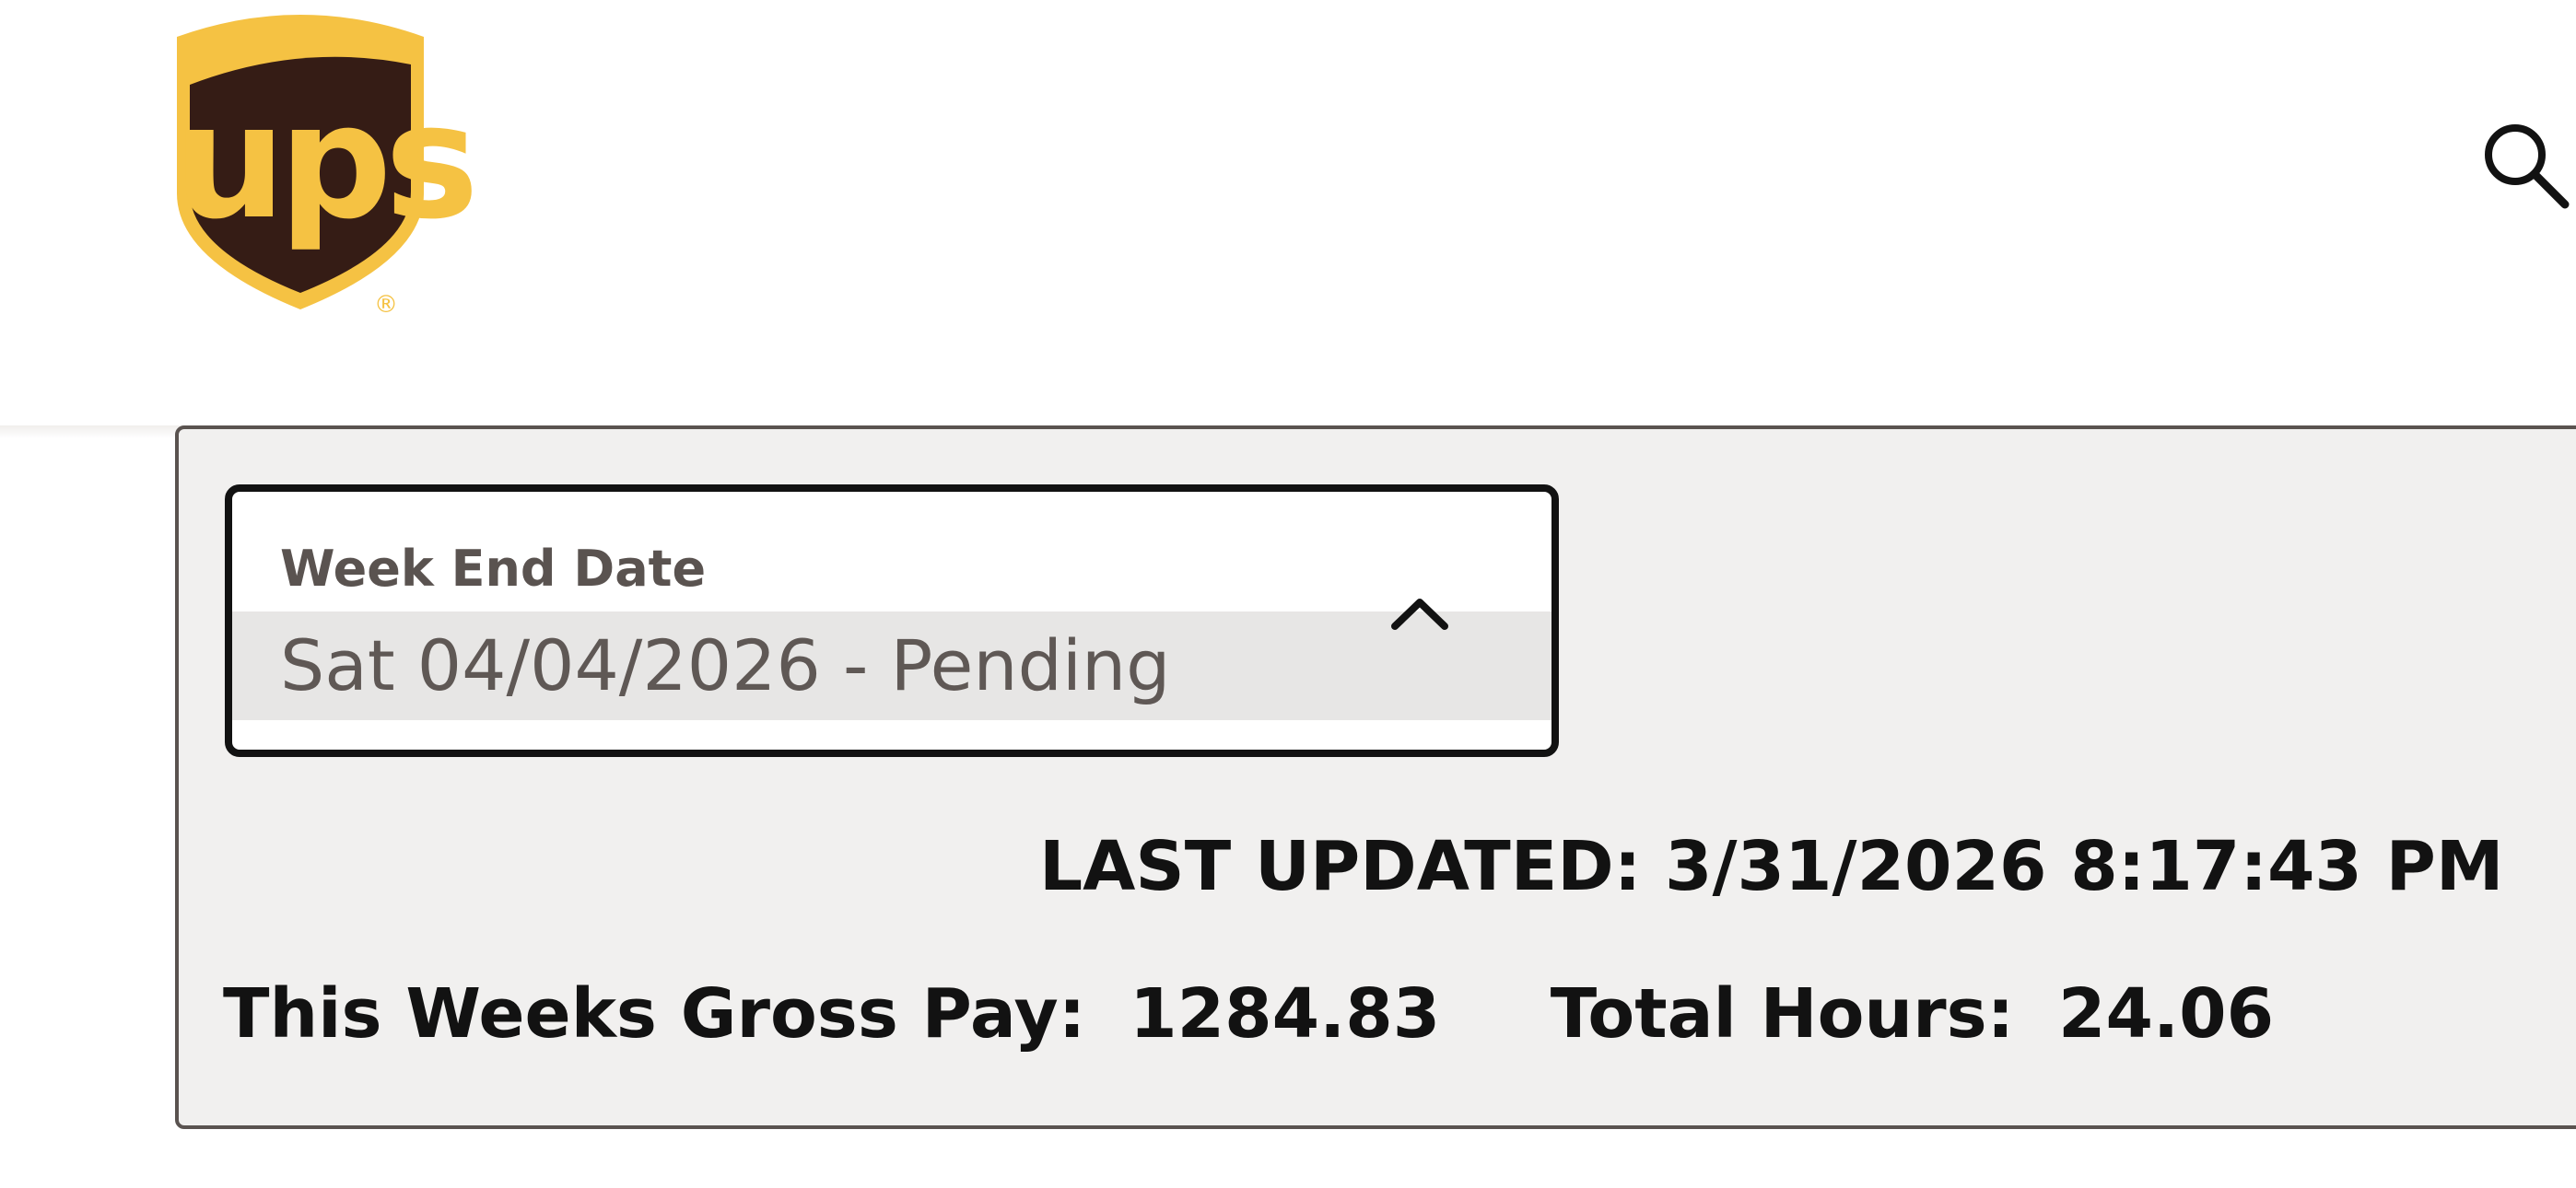  I want to click on selected-option: Sat 04/04/2026 - Pending, so click(891, 665).